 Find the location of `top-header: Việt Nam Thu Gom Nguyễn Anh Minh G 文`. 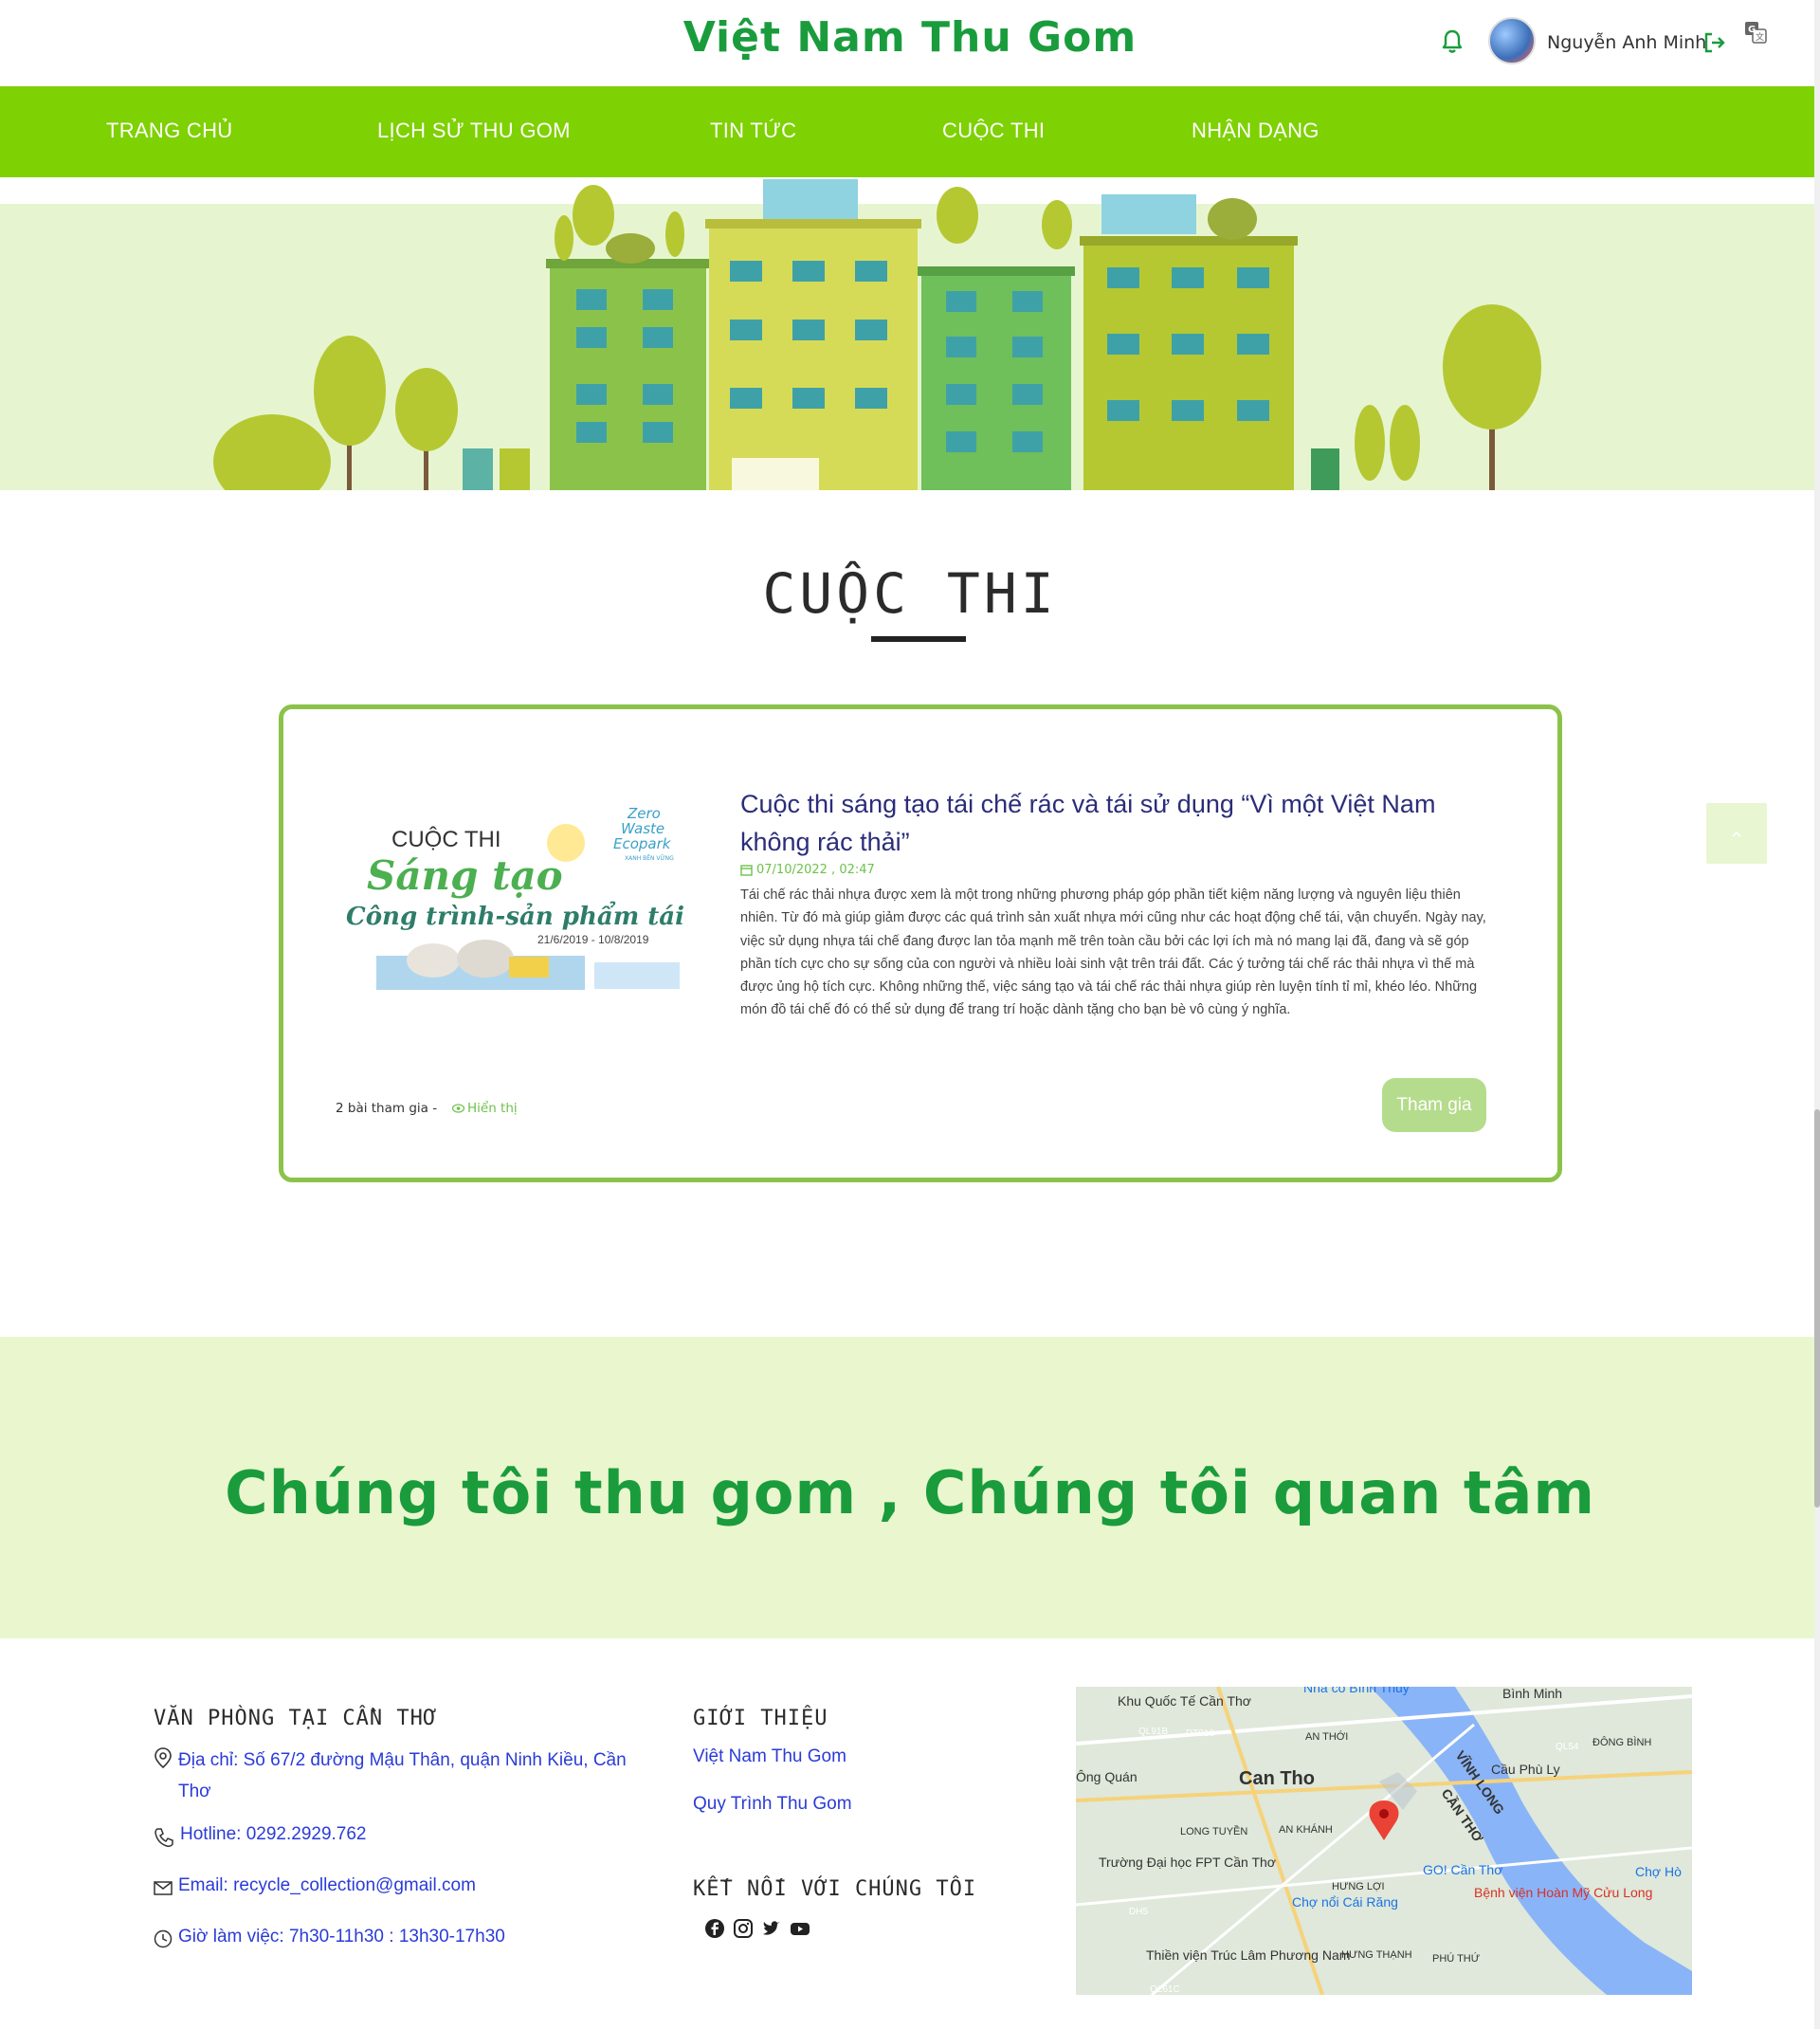

top-header: Việt Nam Thu Gom Nguyễn Anh Minh G 文 is located at coordinates (910, 43).